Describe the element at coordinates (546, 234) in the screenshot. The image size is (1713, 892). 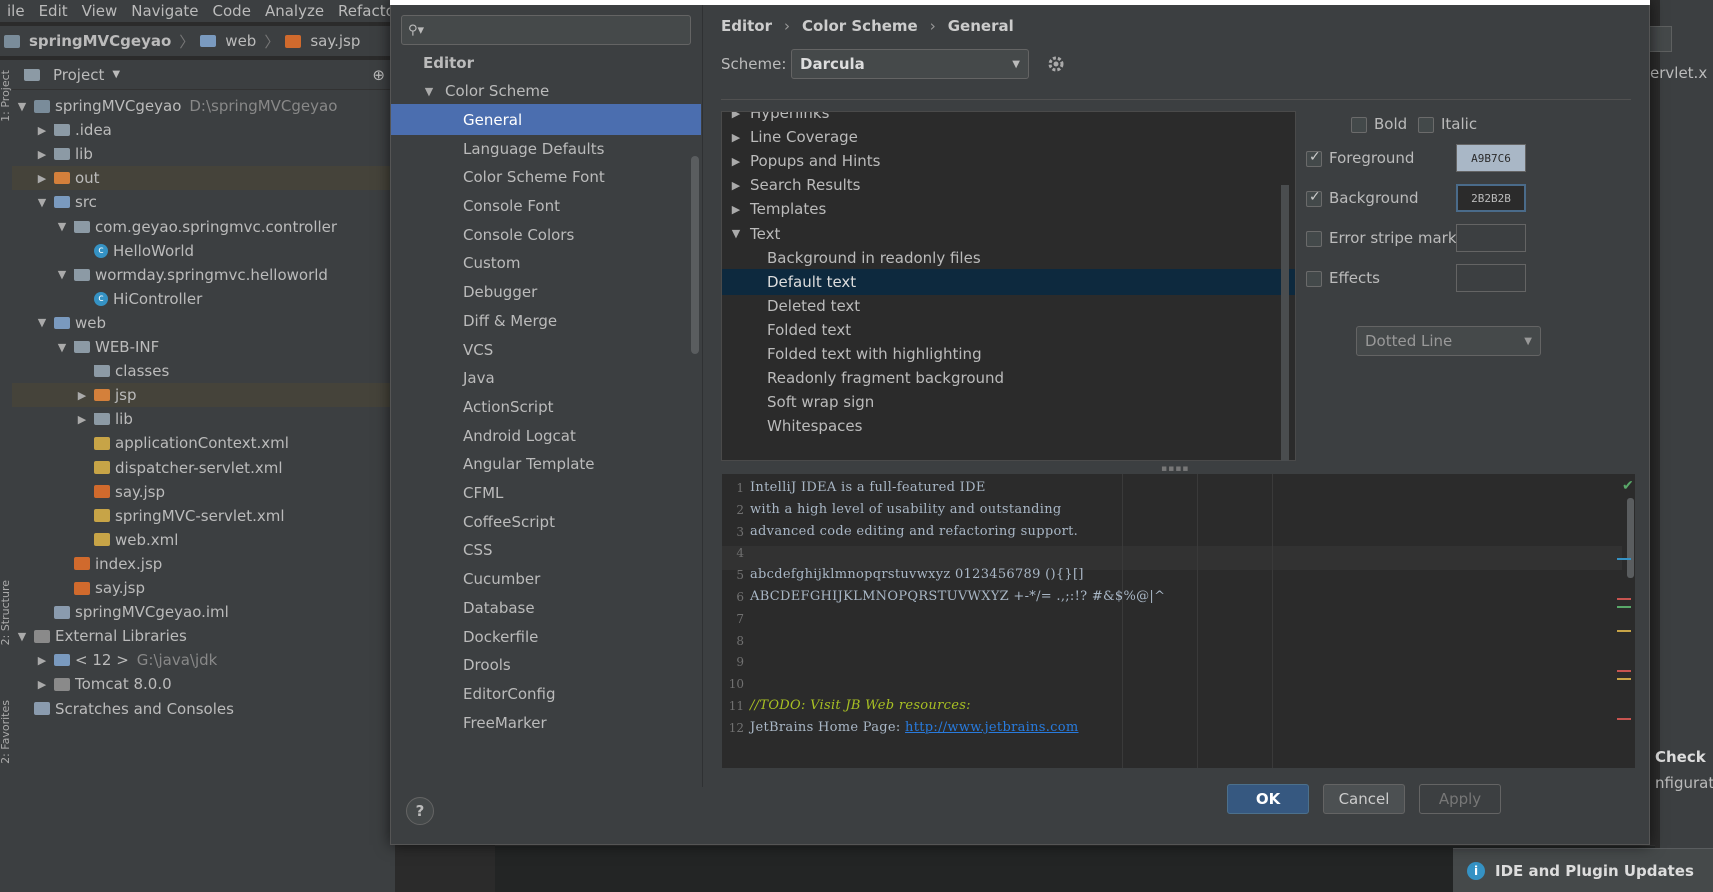
I see `nav-item: Console Colors` at that location.